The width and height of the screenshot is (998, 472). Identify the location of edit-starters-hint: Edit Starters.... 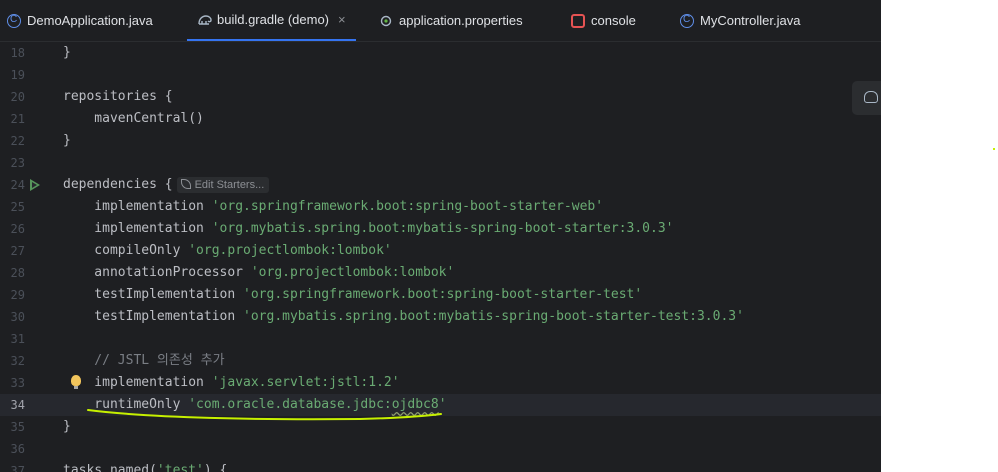
(223, 185).